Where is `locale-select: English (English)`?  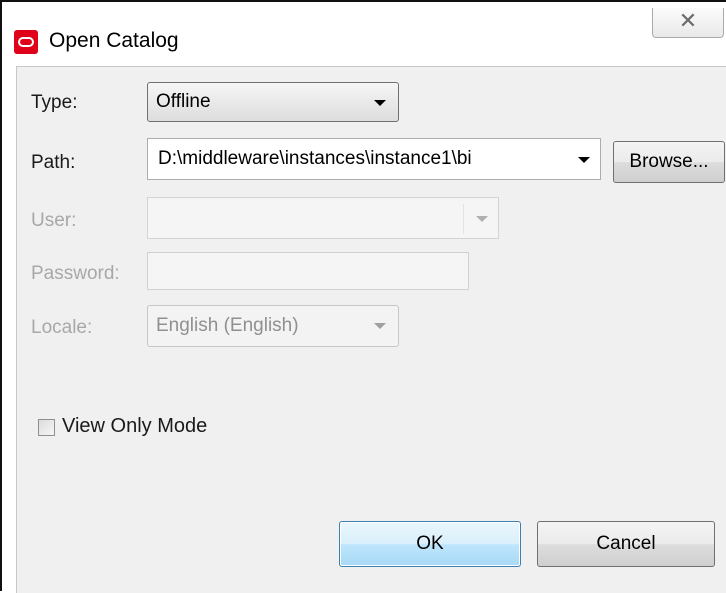 locale-select: English (English) is located at coordinates (273, 326).